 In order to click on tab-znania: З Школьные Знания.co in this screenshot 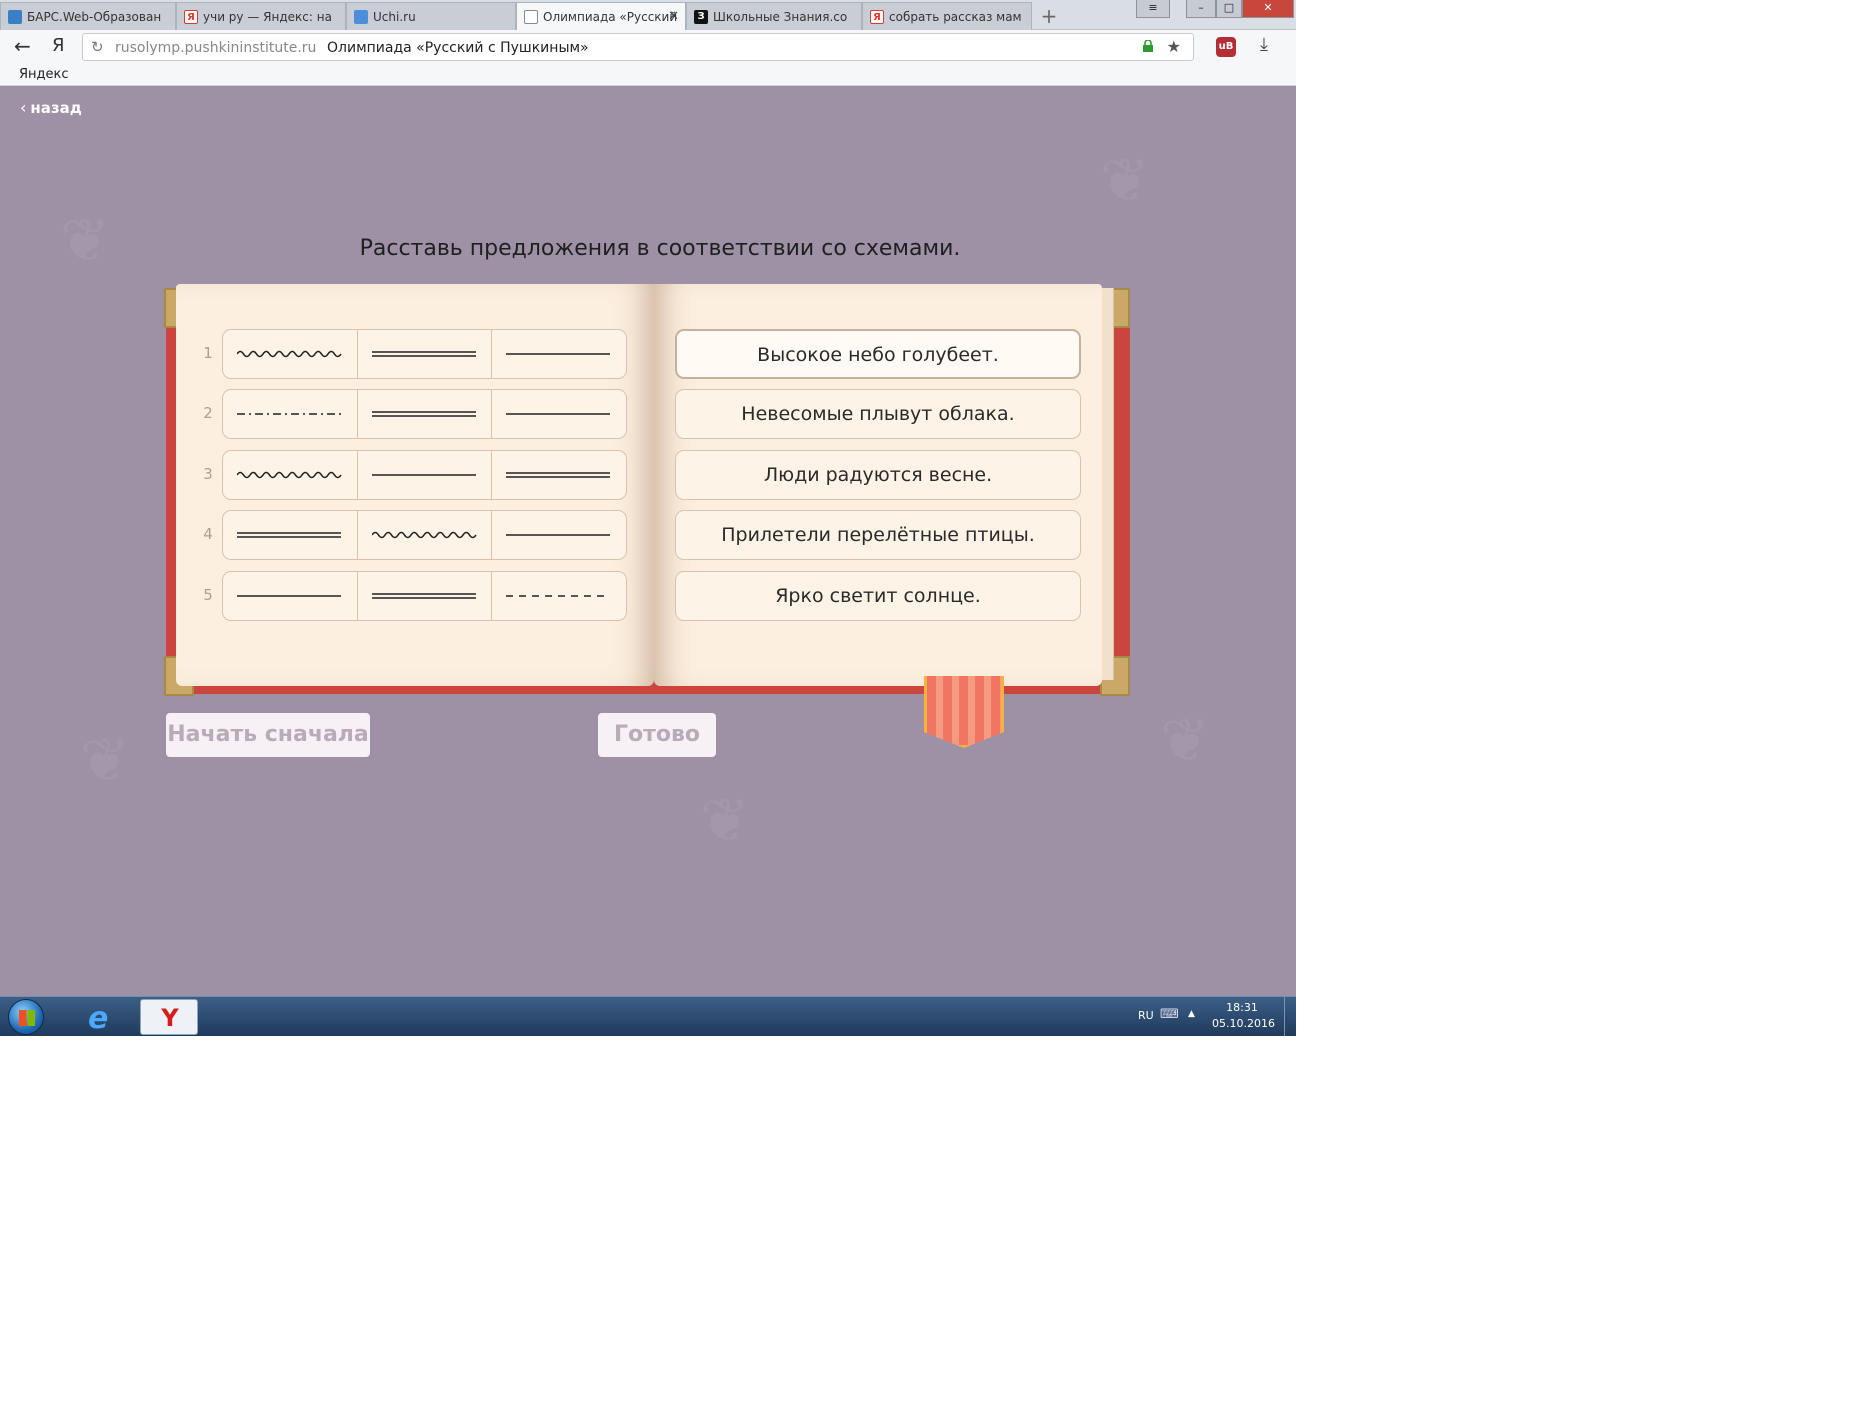, I will do `click(774, 16)`.